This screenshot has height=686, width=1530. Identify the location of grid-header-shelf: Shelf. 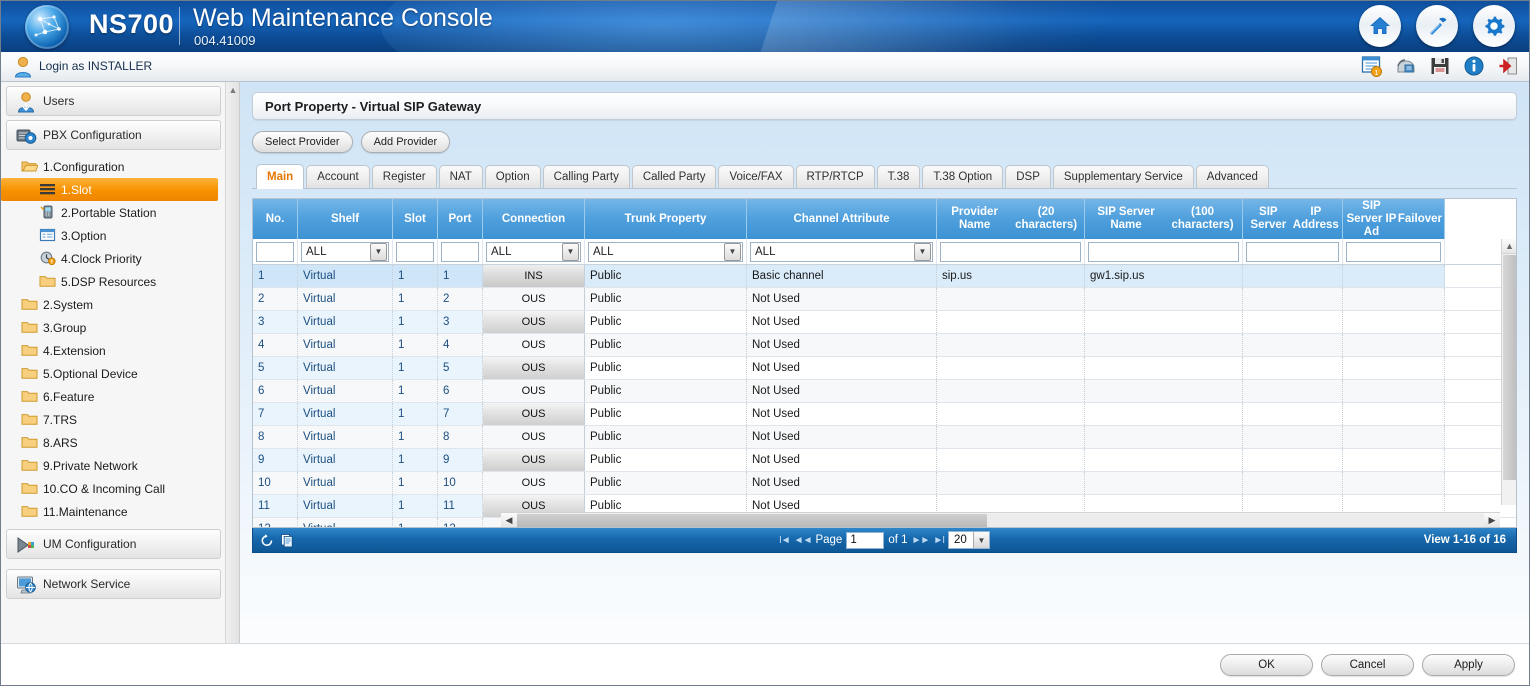
(345, 219).